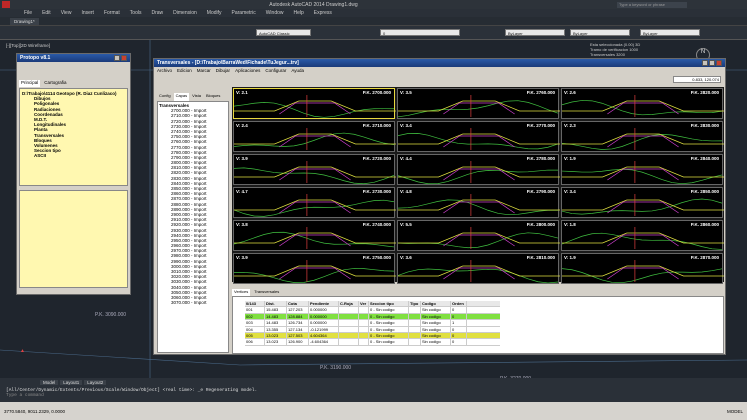 This screenshot has height=420, width=747. I want to click on section-panel: V: 4.7 P.K. 2730.000, so click(314, 202).